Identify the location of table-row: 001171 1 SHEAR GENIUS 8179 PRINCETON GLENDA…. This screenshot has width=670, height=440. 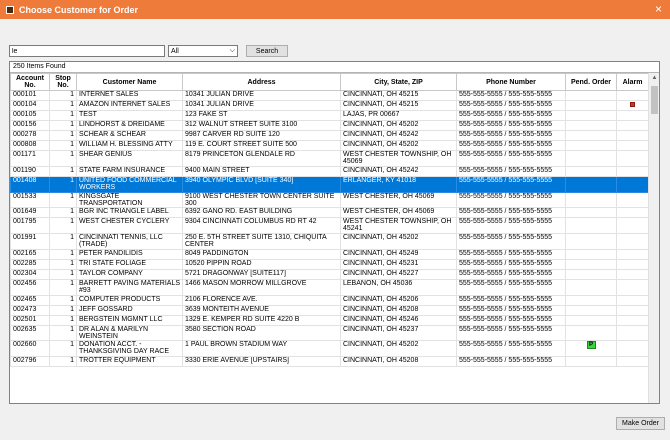
(329, 158).